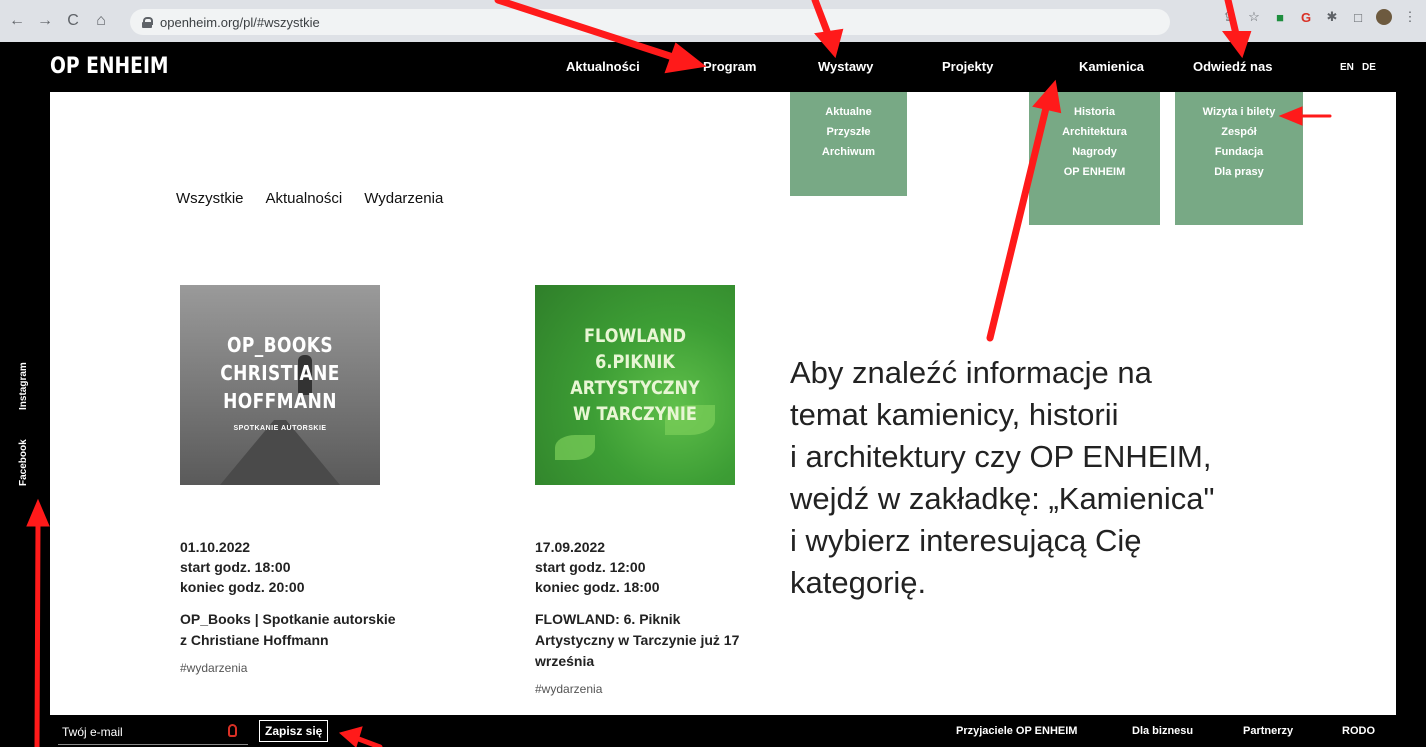 The height and width of the screenshot is (747, 1426). I want to click on event-date: 01.10.2022, so click(215, 547).